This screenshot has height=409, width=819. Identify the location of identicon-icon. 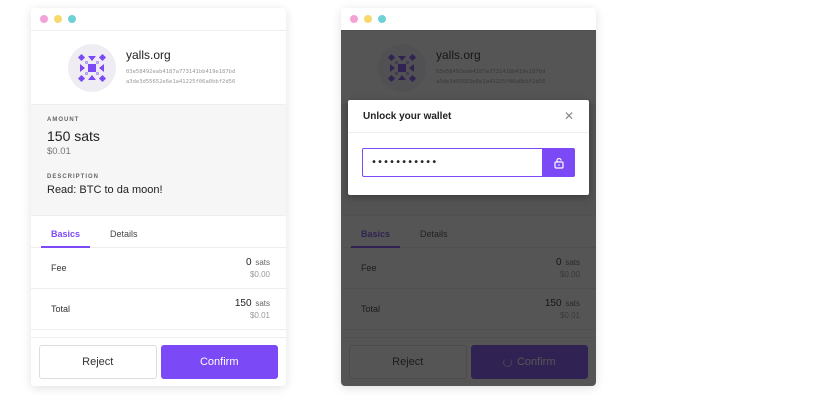
(92, 67).